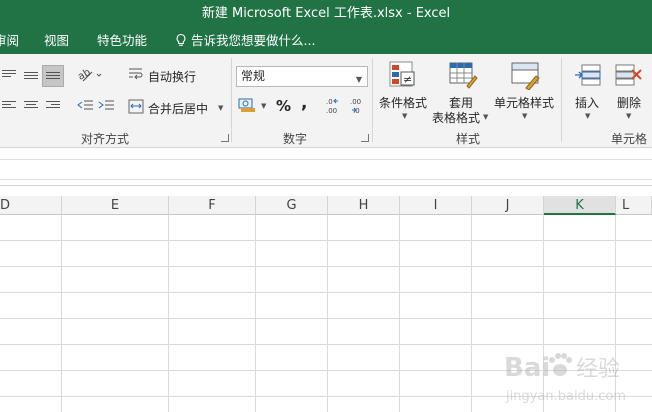  What do you see at coordinates (508, 205) in the screenshot?
I see `column-header-j: J` at bounding box center [508, 205].